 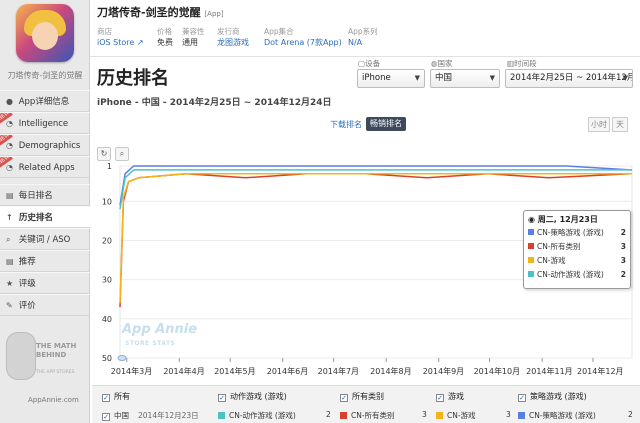 I want to click on y-tick-label: 30, so click(x=107, y=280).